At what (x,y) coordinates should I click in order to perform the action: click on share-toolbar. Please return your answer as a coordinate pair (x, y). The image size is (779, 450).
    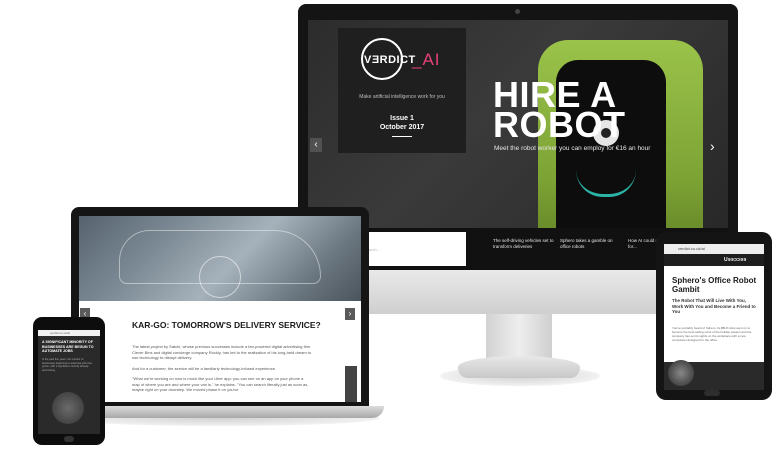
    Looking at the image, I should click on (351, 384).